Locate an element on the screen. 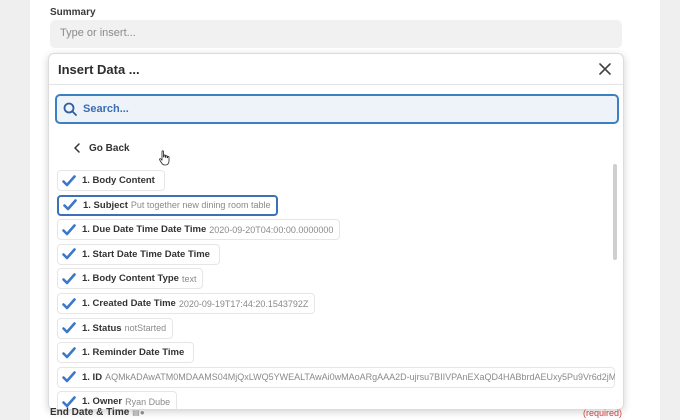 This screenshot has height=420, width=680. item-label: 1. Due Date Time Date Time is located at coordinates (144, 230).